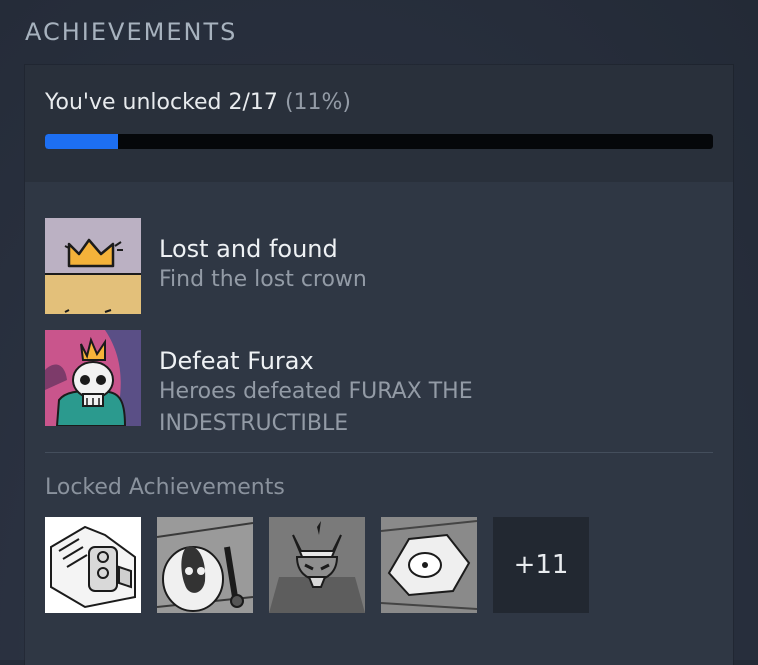 The width and height of the screenshot is (758, 665). Describe the element at coordinates (131, 32) in the screenshot. I see `section-title: ACHIEVEMENTS` at that location.